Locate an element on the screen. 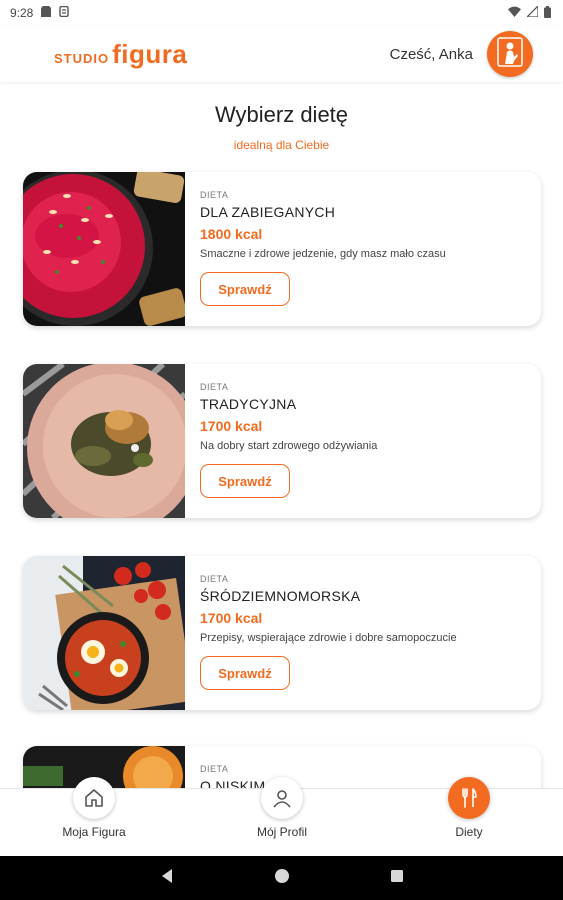 The image size is (563, 900). nav-label: Mój Profil is located at coordinates (281, 832).